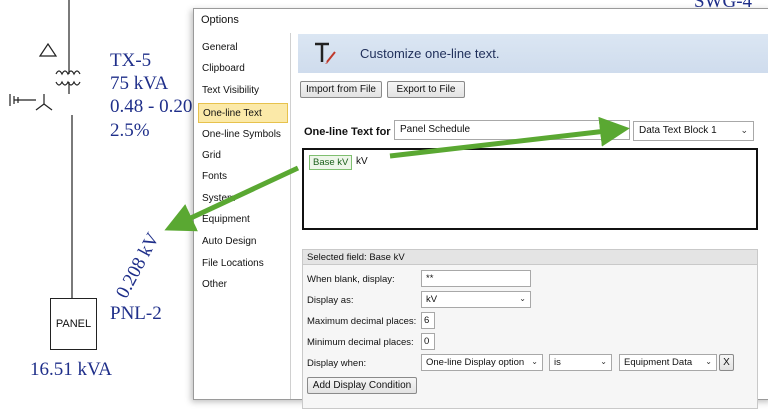  Describe the element at coordinates (533, 53) in the screenshot. I see `page-banner: Customize one-line text.` at that location.